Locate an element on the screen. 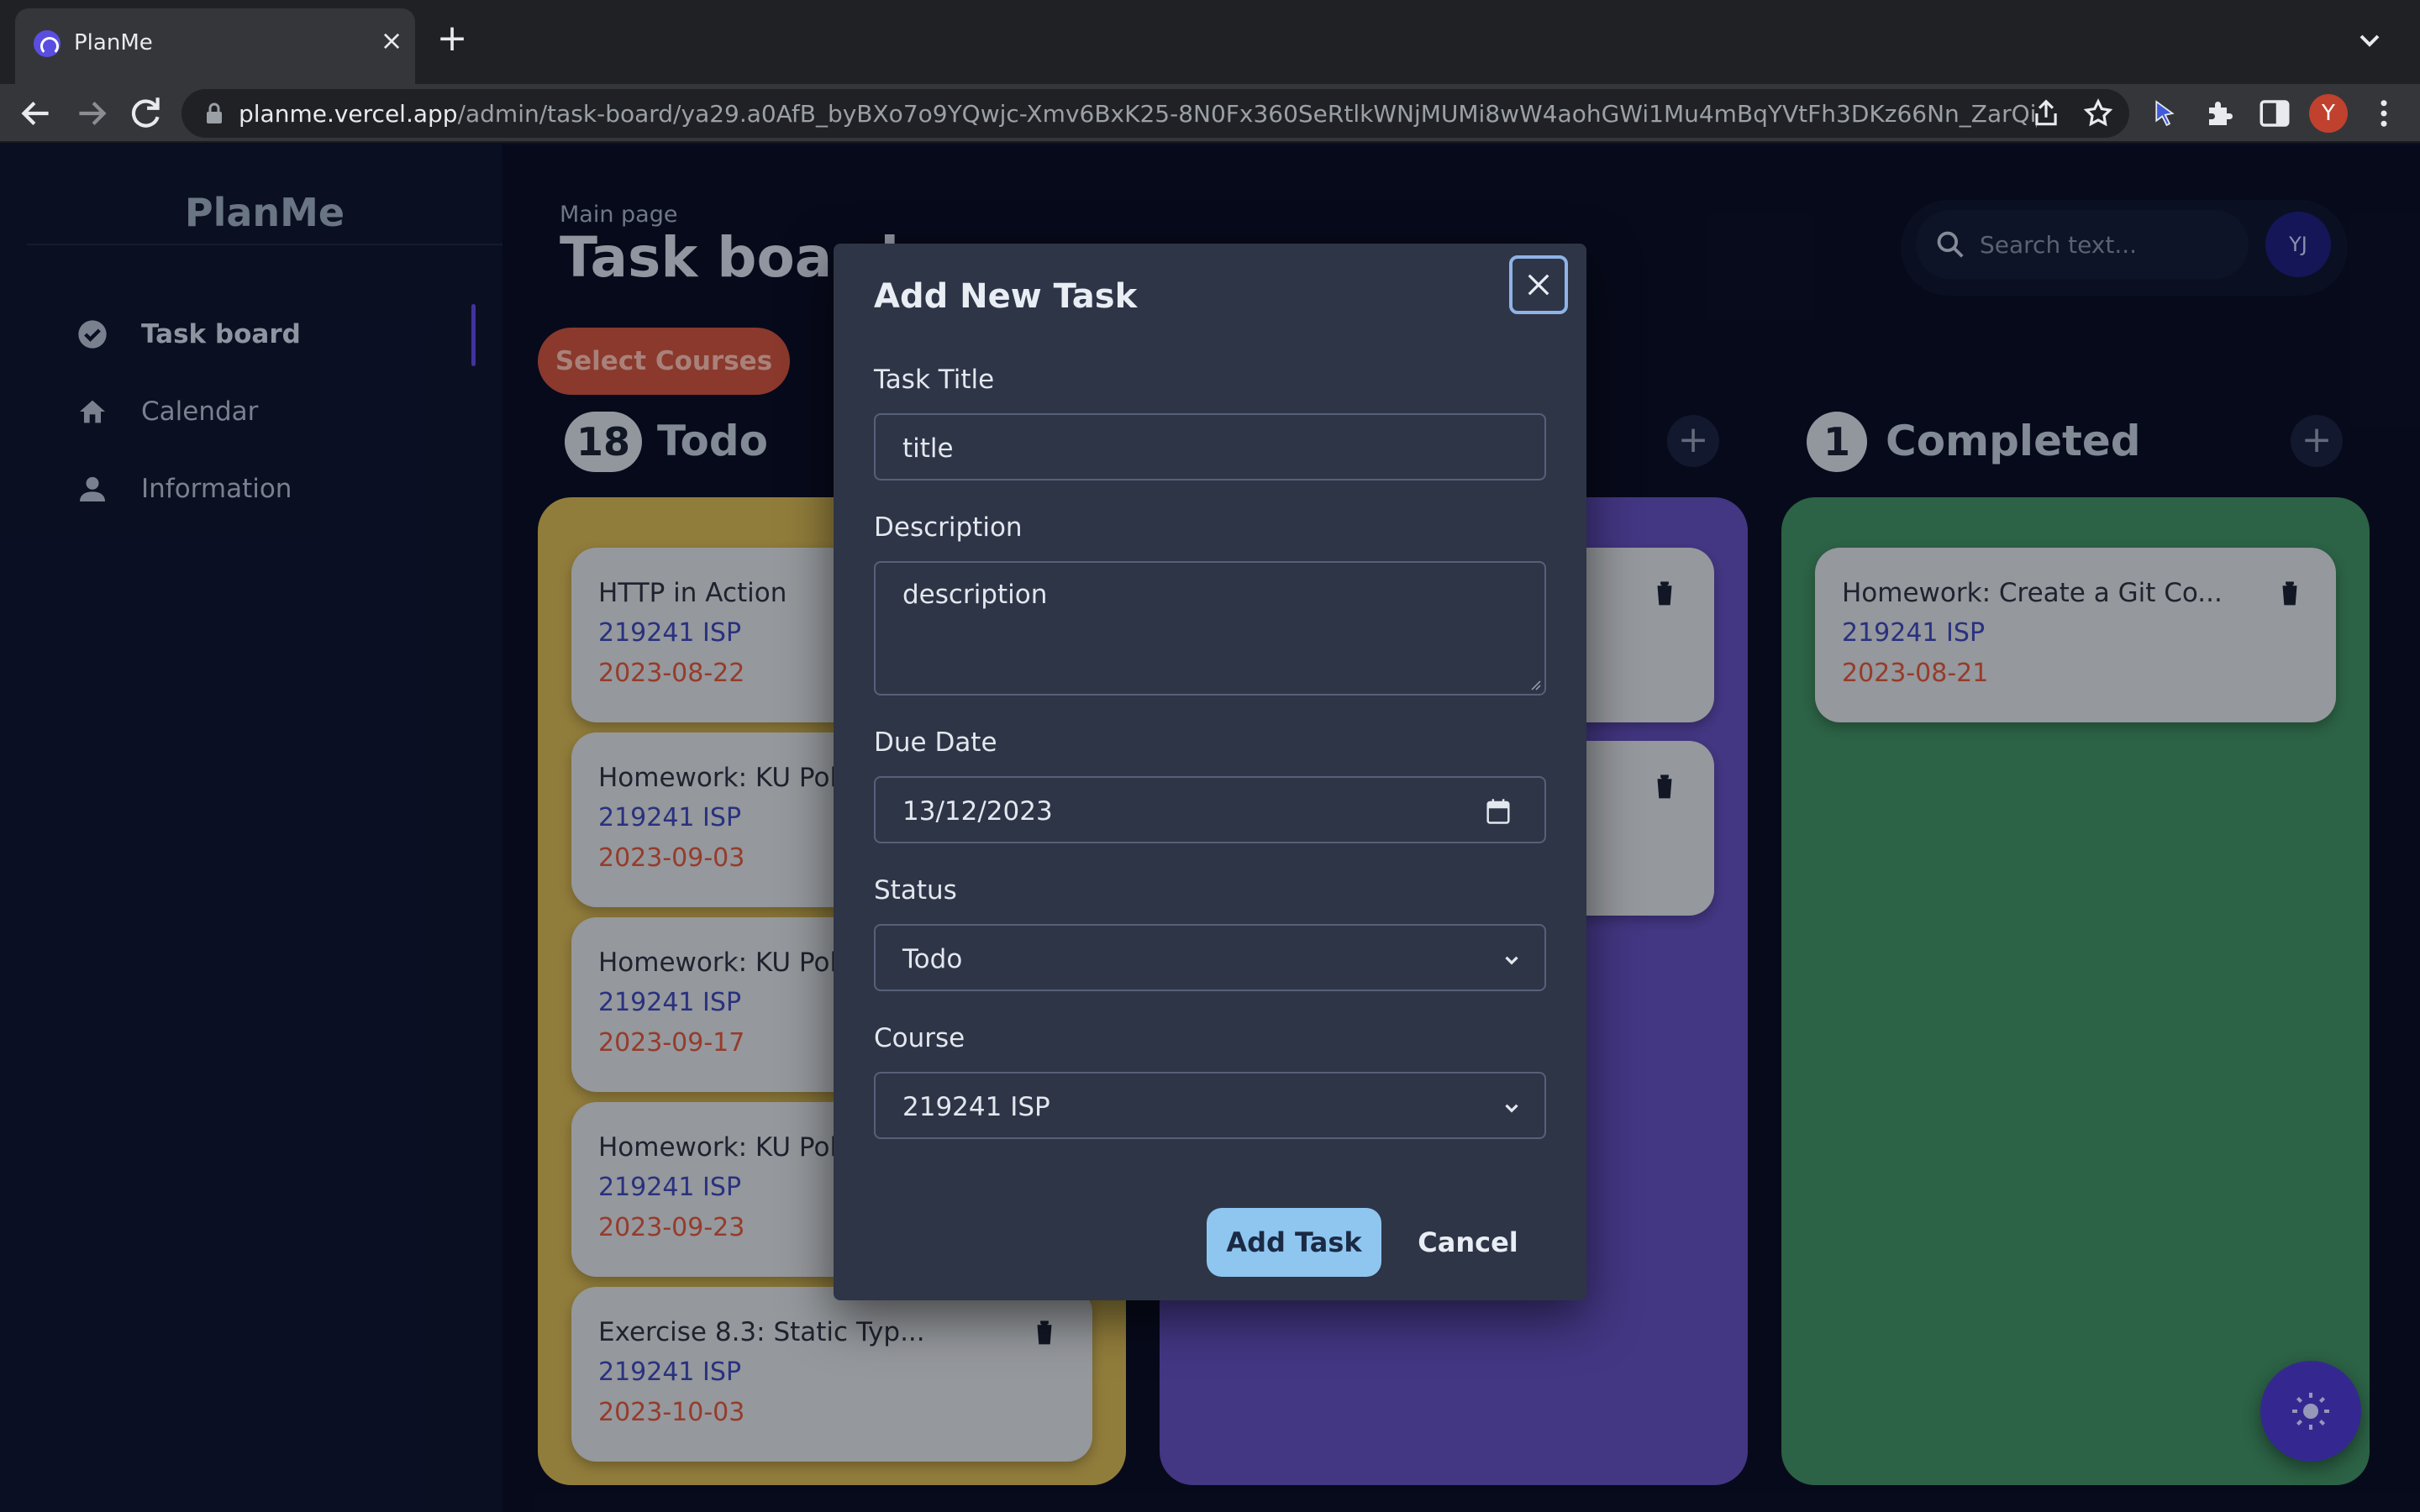 This screenshot has width=2420, height=1512. browser-tab-strip: PlanMe × + is located at coordinates (1210, 42).